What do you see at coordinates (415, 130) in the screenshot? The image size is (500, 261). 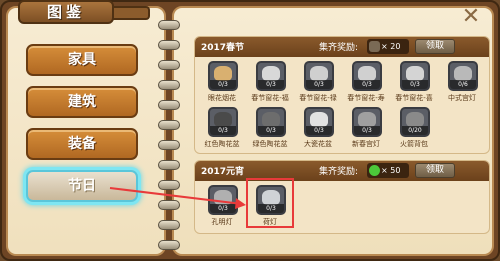 I see `item-count: 0/20` at bounding box center [415, 130].